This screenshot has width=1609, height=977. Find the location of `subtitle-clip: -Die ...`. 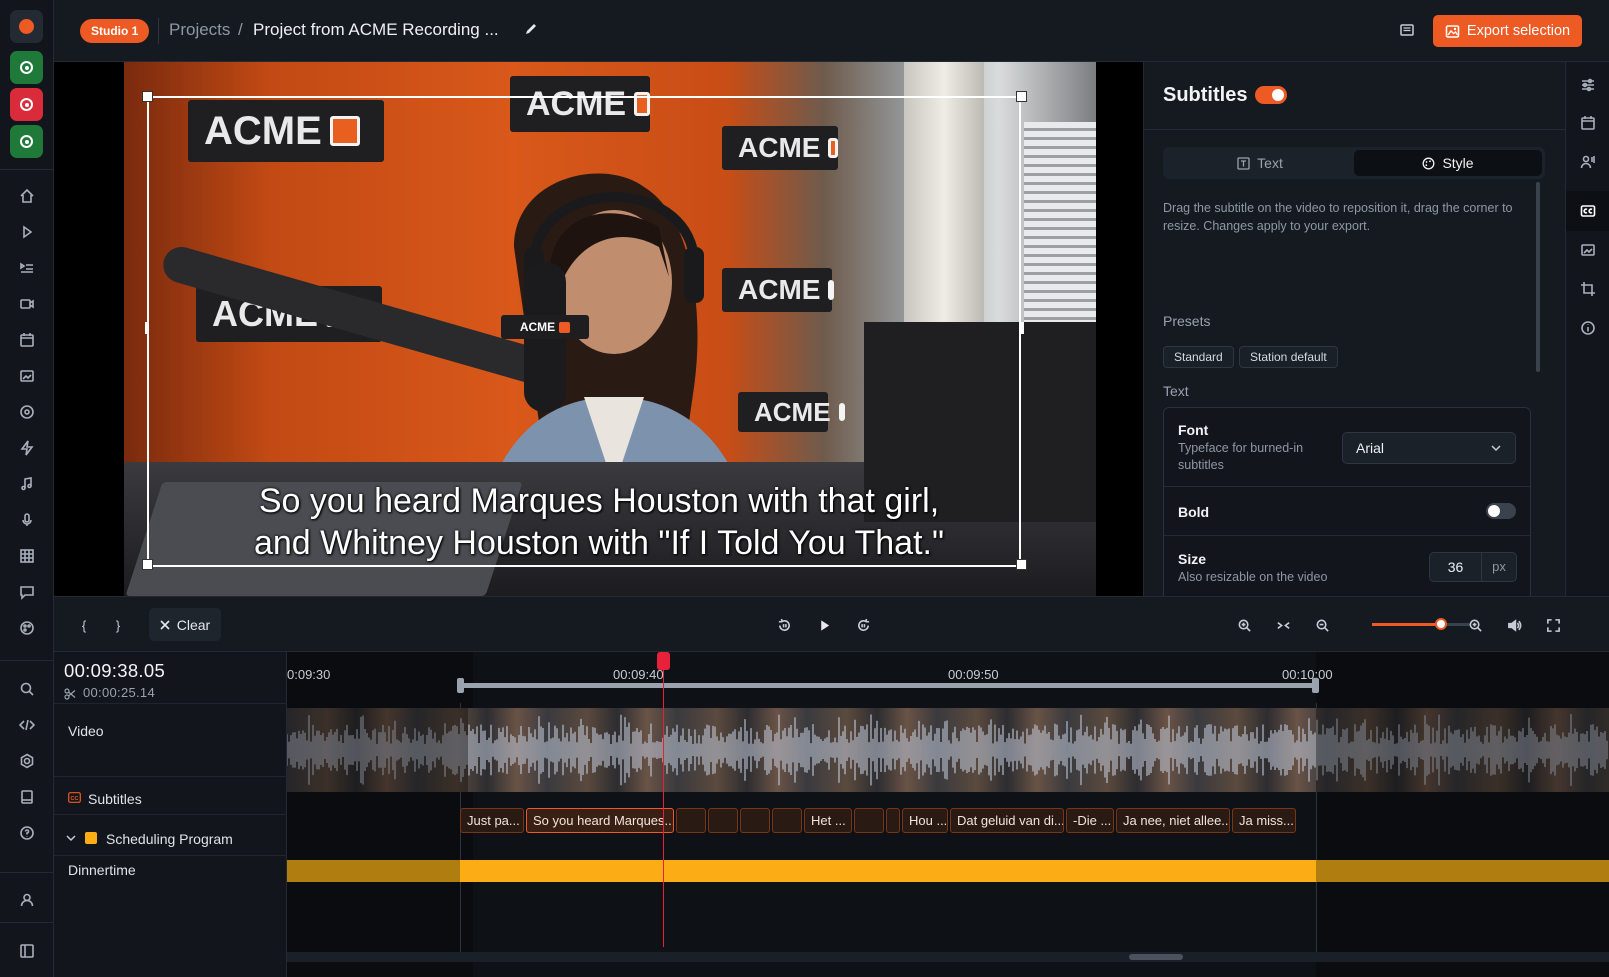

subtitle-clip: -Die ... is located at coordinates (1090, 820).